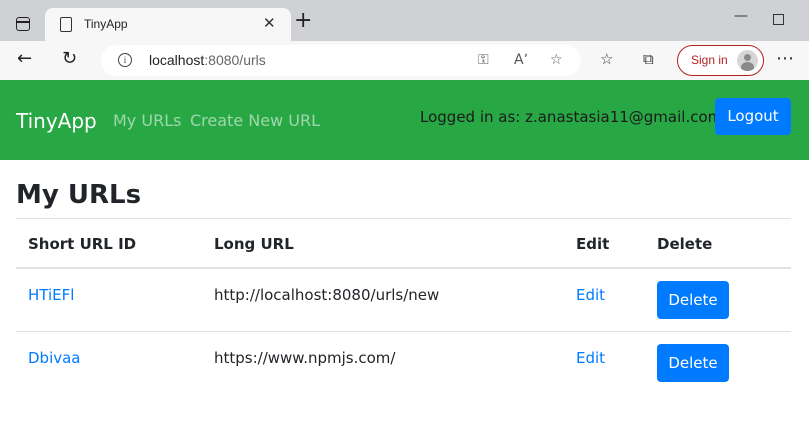 Image resolution: width=809 pixels, height=447 pixels. I want to click on collections-icon: ⧉, so click(648, 59).